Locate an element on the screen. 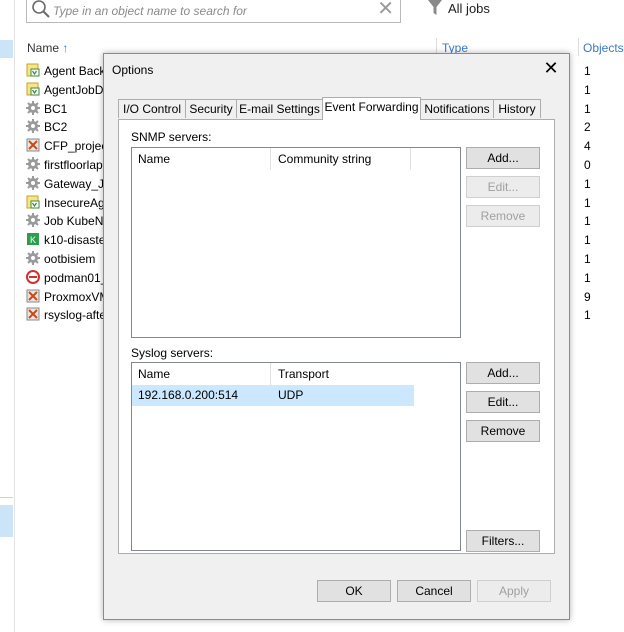 Image resolution: width=624 pixels, height=632 pixels. job-row: BC1 is located at coordinates (66, 109).